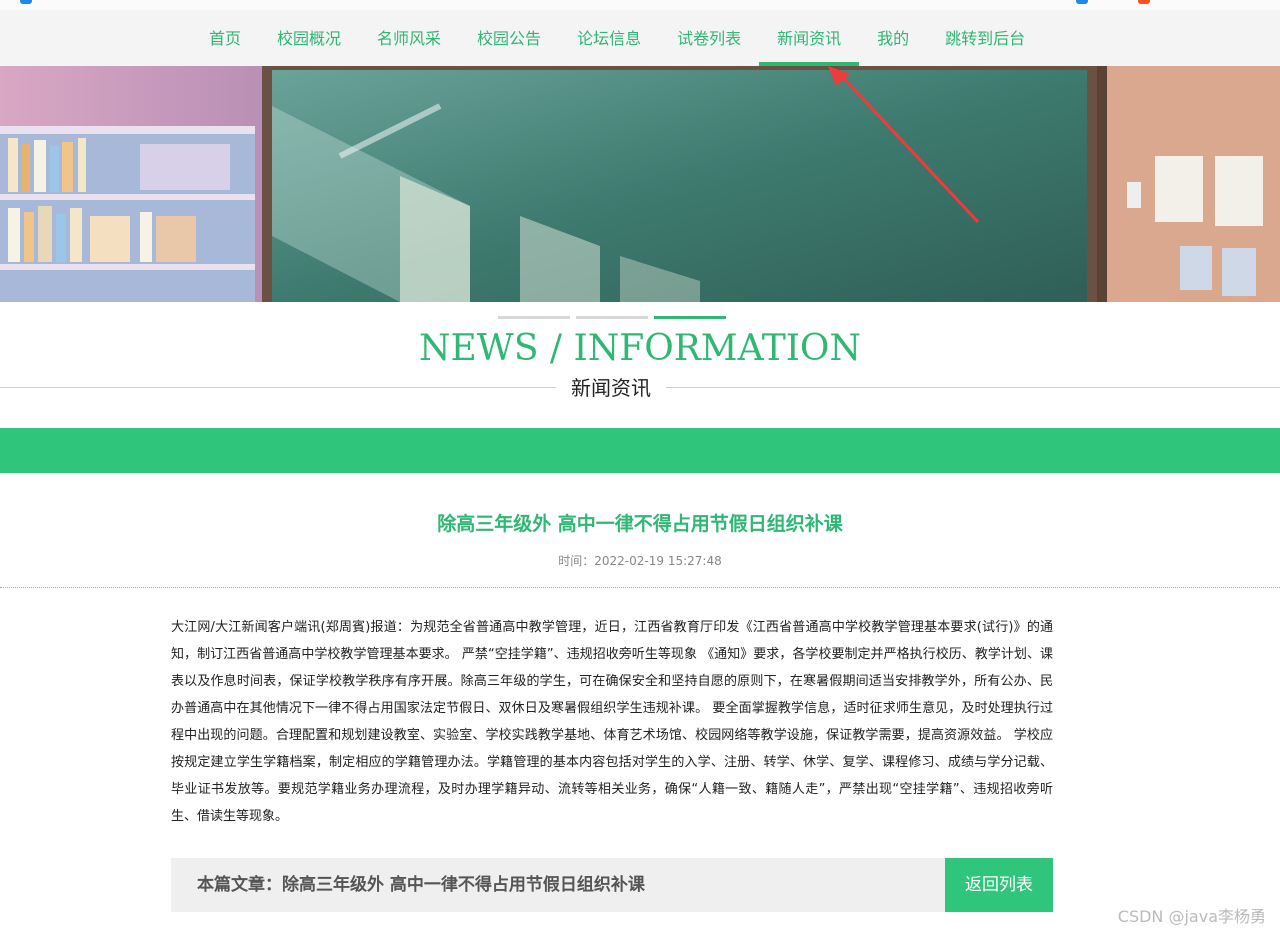  I want to click on nav-item: 校园公告, so click(509, 40).